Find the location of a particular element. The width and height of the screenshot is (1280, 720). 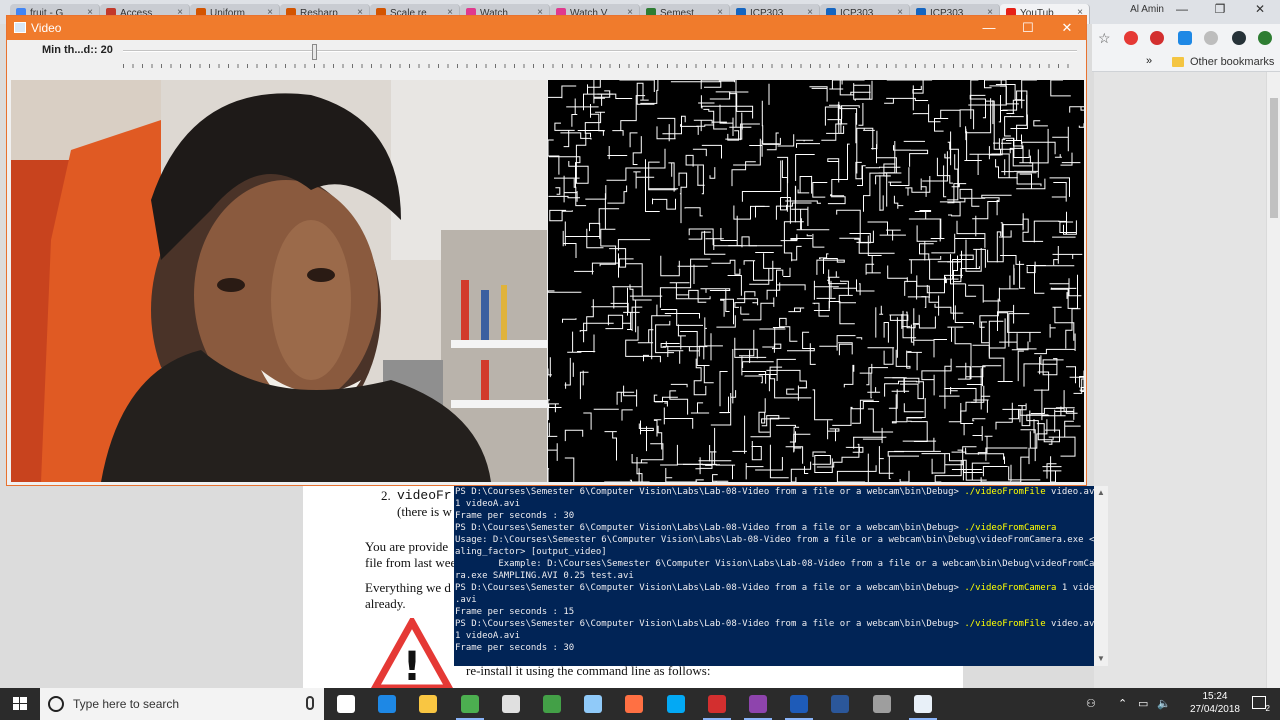

threshold-trackbar is located at coordinates (600, 51).